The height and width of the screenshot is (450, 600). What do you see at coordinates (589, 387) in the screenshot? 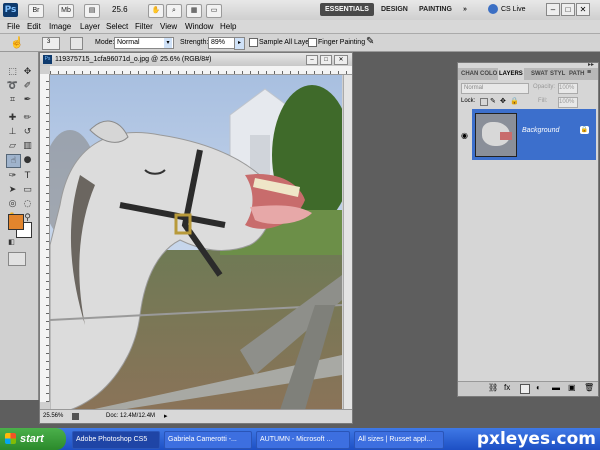
I see `trash-icon: 🗑` at bounding box center [589, 387].